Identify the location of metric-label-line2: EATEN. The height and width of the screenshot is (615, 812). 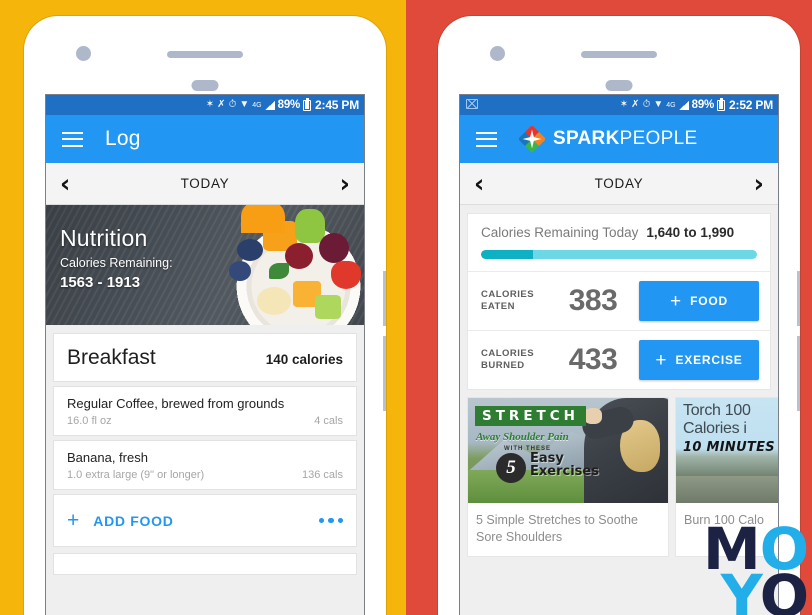
(498, 306).